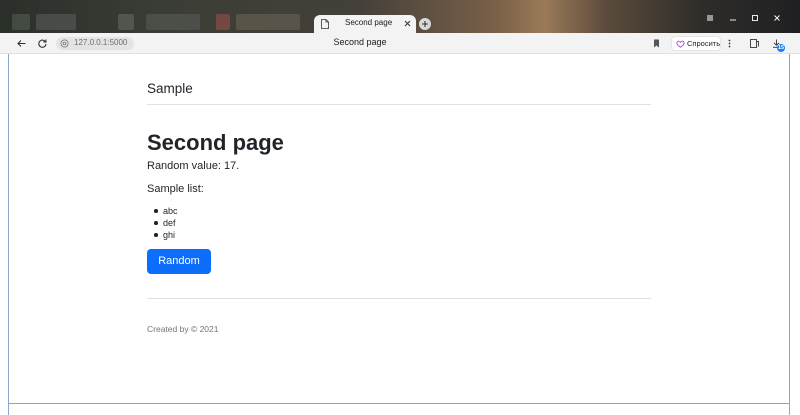 The width and height of the screenshot is (800, 415). I want to click on reload-icon, so click(42, 43).